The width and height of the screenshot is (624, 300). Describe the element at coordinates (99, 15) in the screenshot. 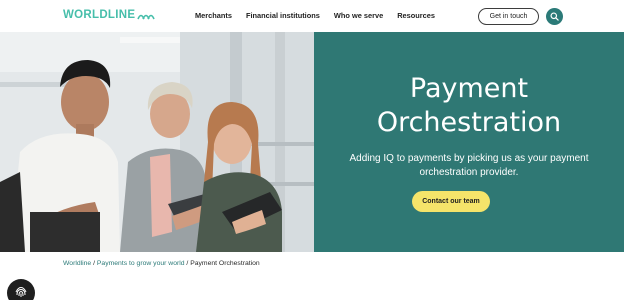

I see `logo-text: WORLDLINE` at that location.